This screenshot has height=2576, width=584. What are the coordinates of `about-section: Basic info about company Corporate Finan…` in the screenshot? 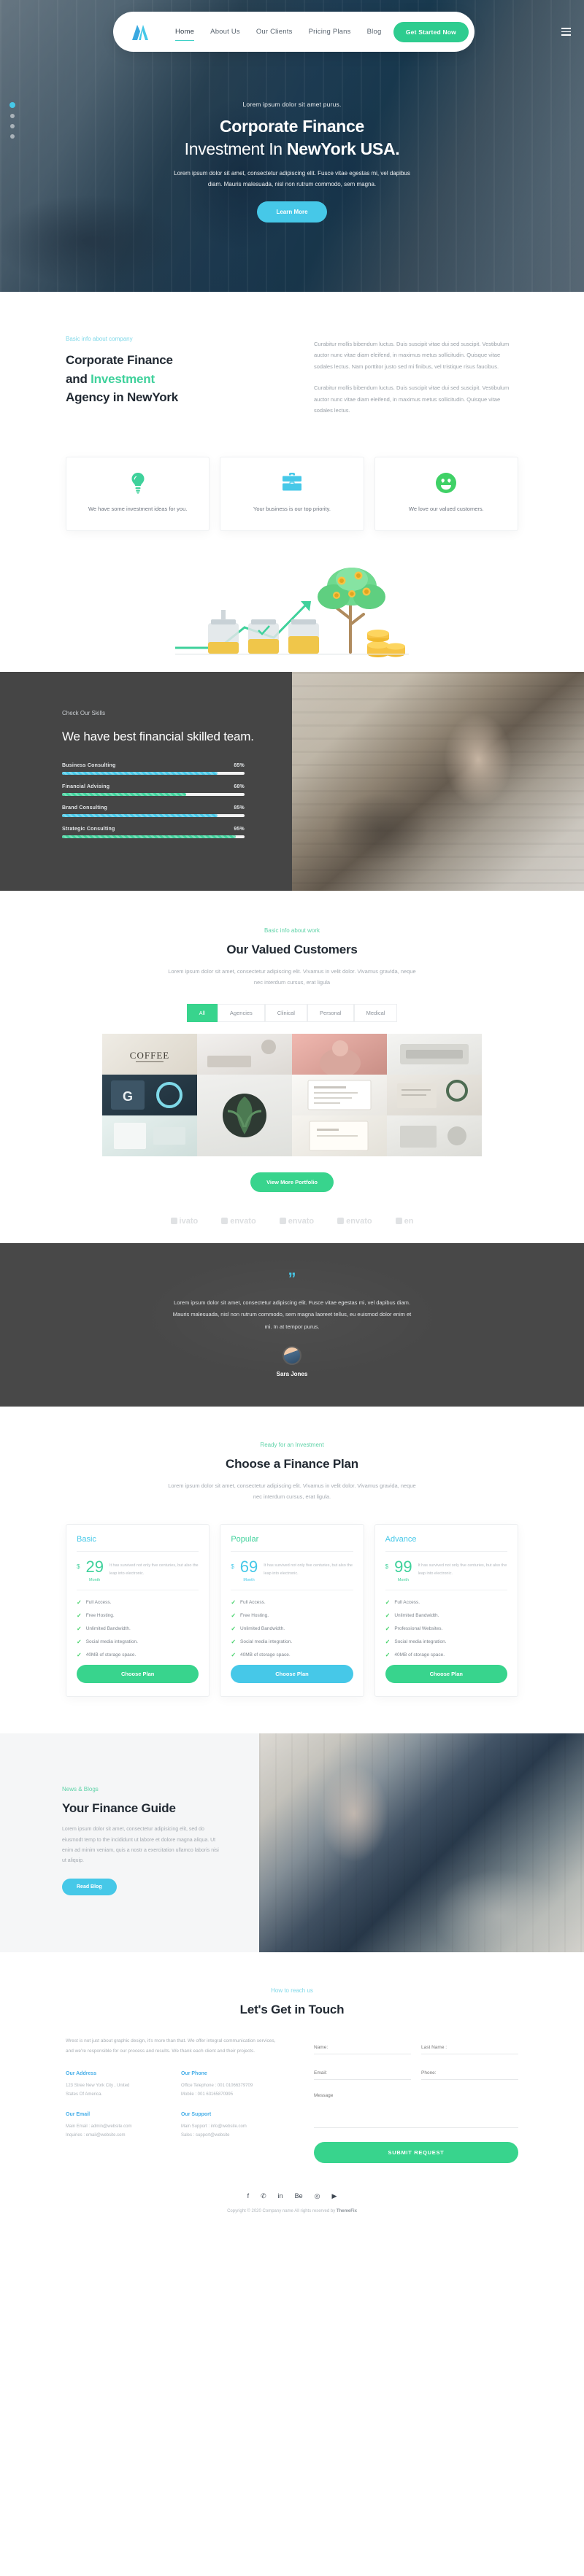 It's located at (292, 482).